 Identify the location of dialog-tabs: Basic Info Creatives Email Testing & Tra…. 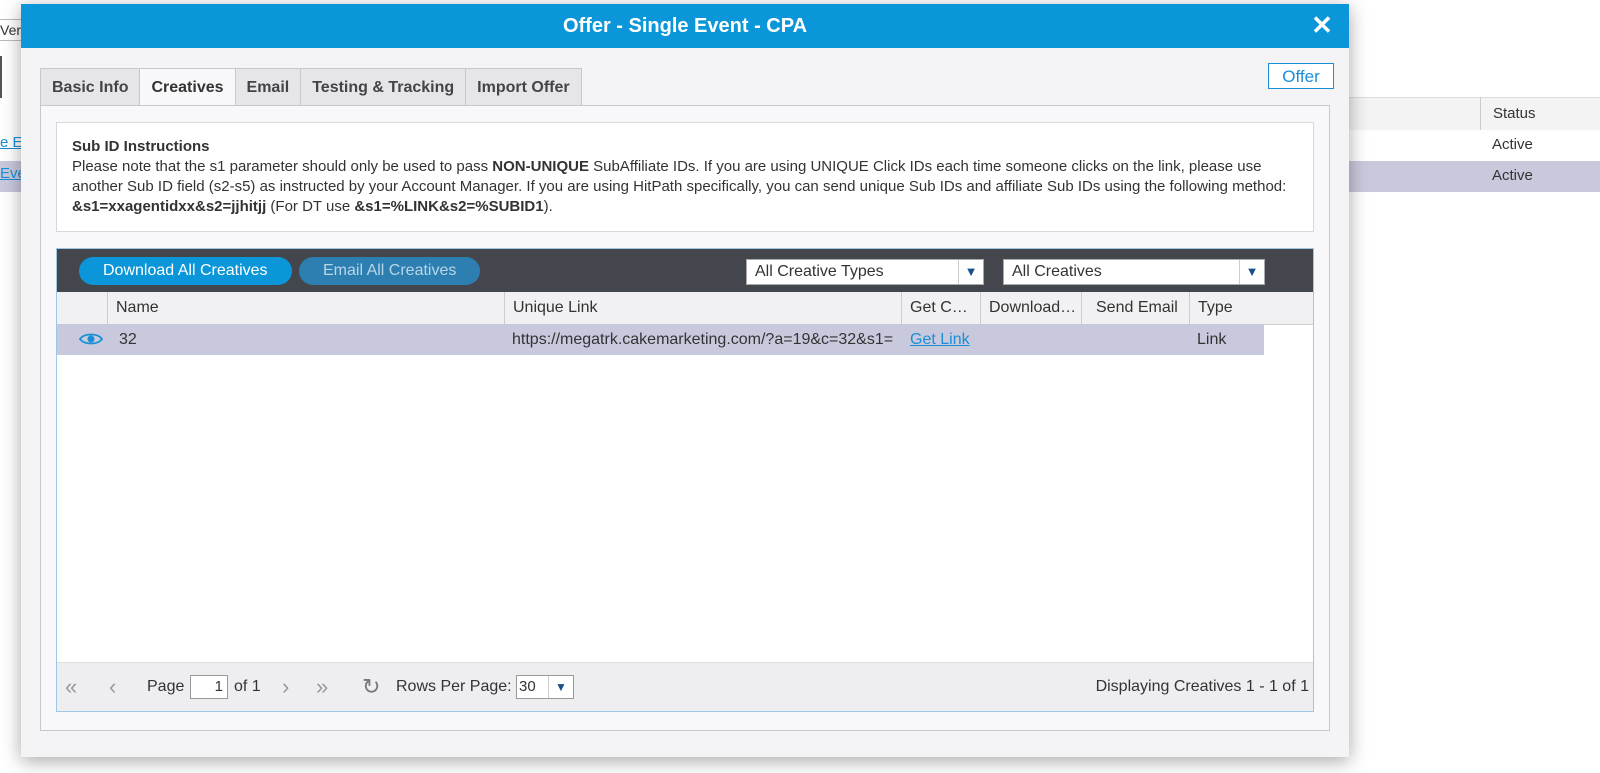
(311, 87).